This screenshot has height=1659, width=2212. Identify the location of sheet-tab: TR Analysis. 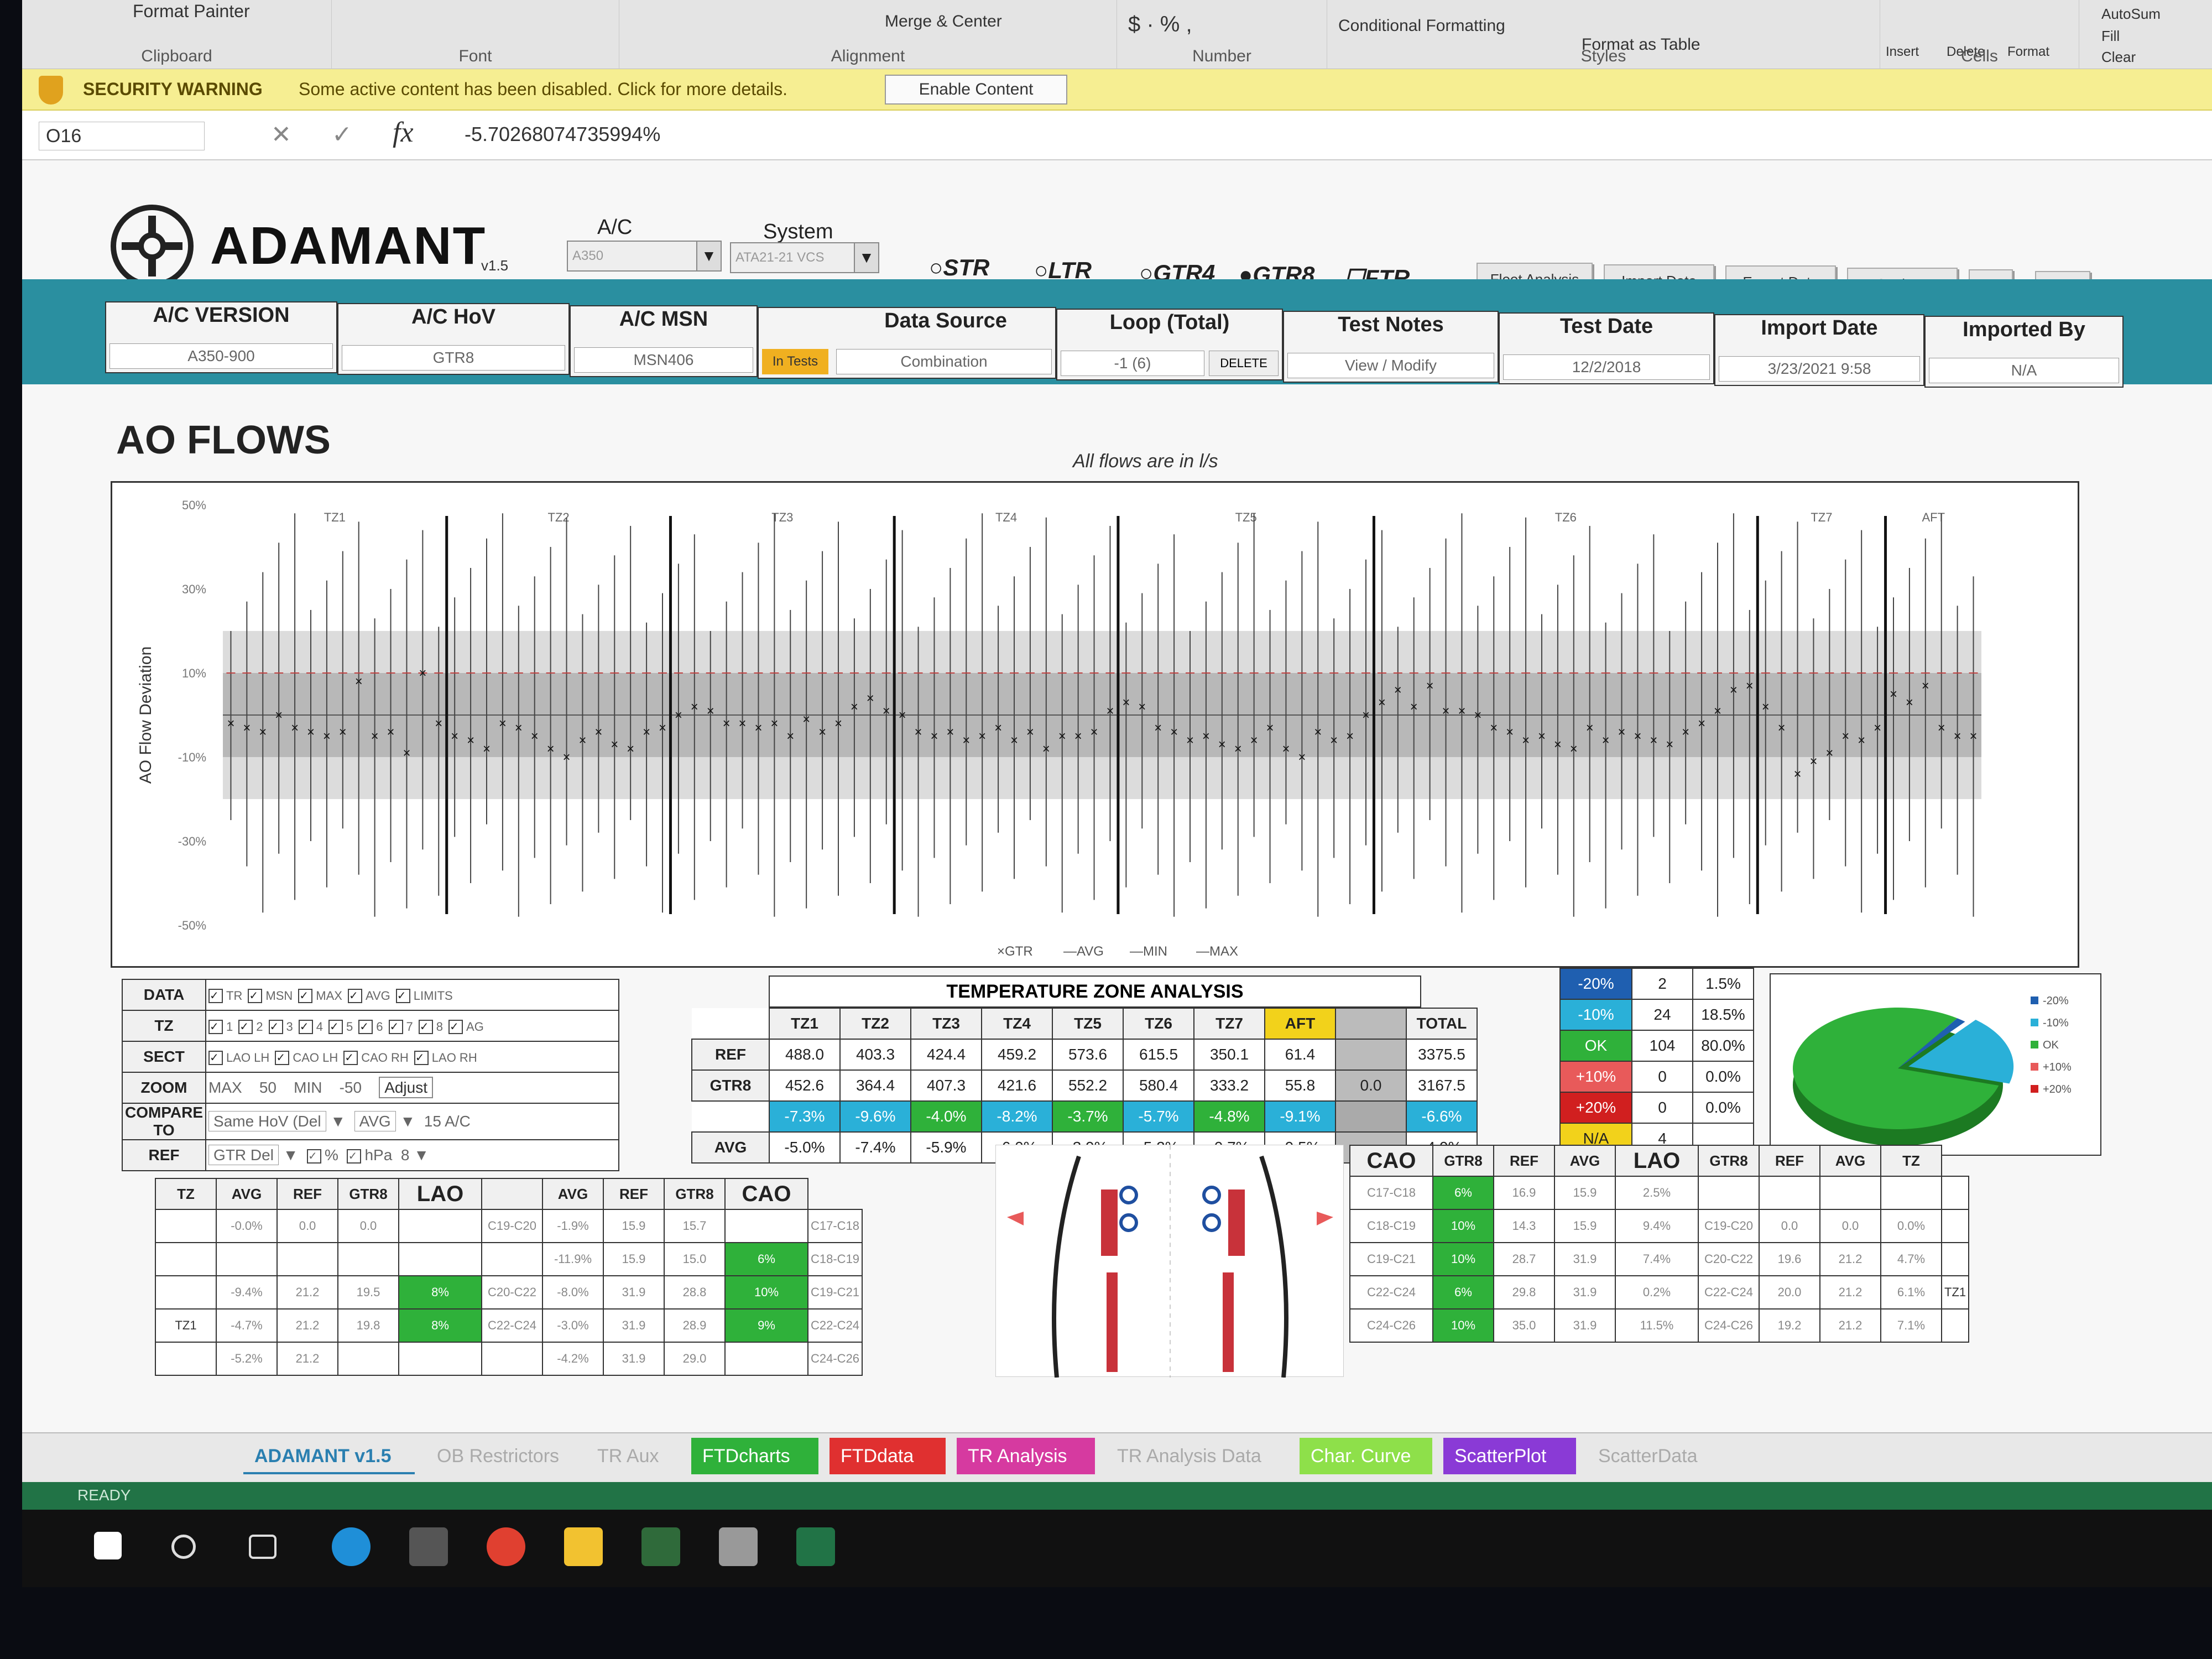
(1026, 1456).